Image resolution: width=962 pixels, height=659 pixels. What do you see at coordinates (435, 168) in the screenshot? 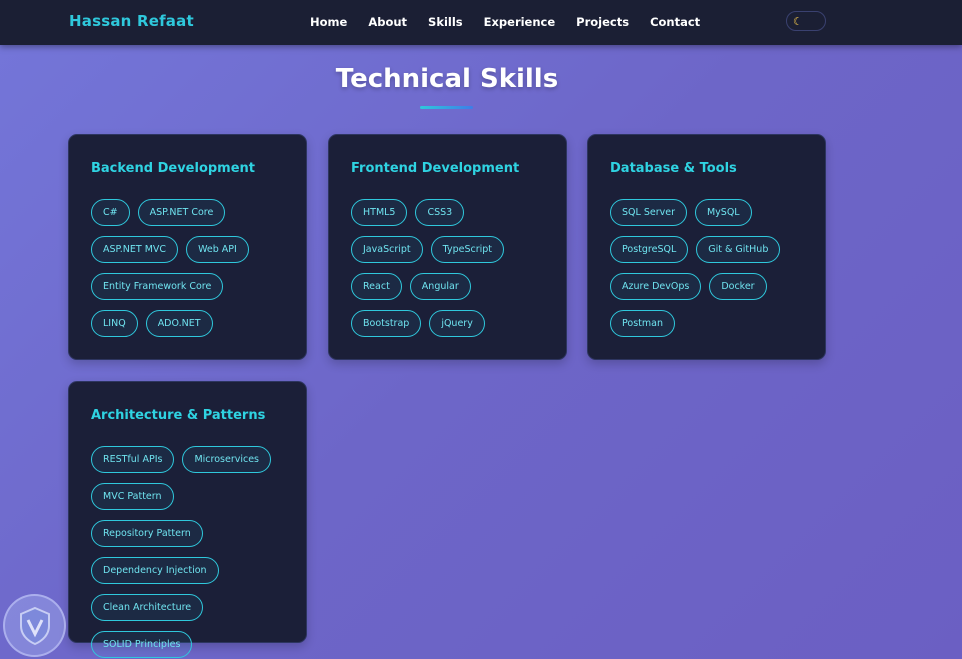
I see `card-title: Frontend Development` at bounding box center [435, 168].